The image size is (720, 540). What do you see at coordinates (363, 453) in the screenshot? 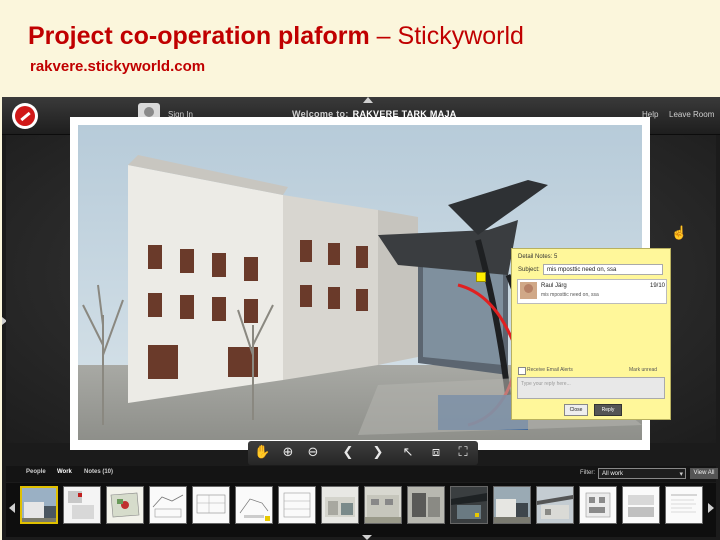
I see `viewer-toolbar: ✋ ⊕ ⊖ ❮ ❯ ↖ ⧈ ⛶` at bounding box center [363, 453].